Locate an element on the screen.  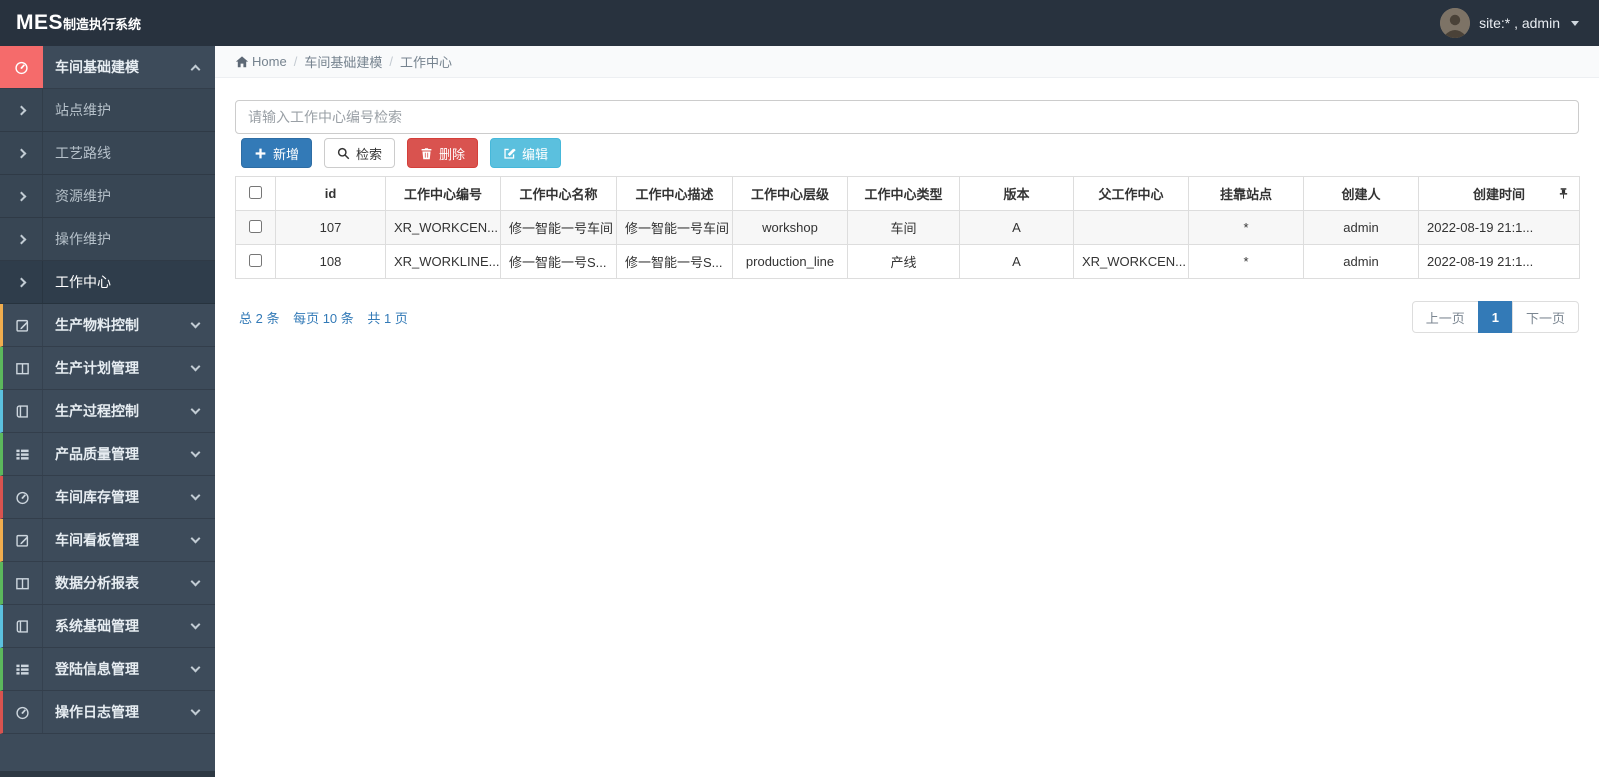
caret-down-icon is located at coordinates (1575, 23).